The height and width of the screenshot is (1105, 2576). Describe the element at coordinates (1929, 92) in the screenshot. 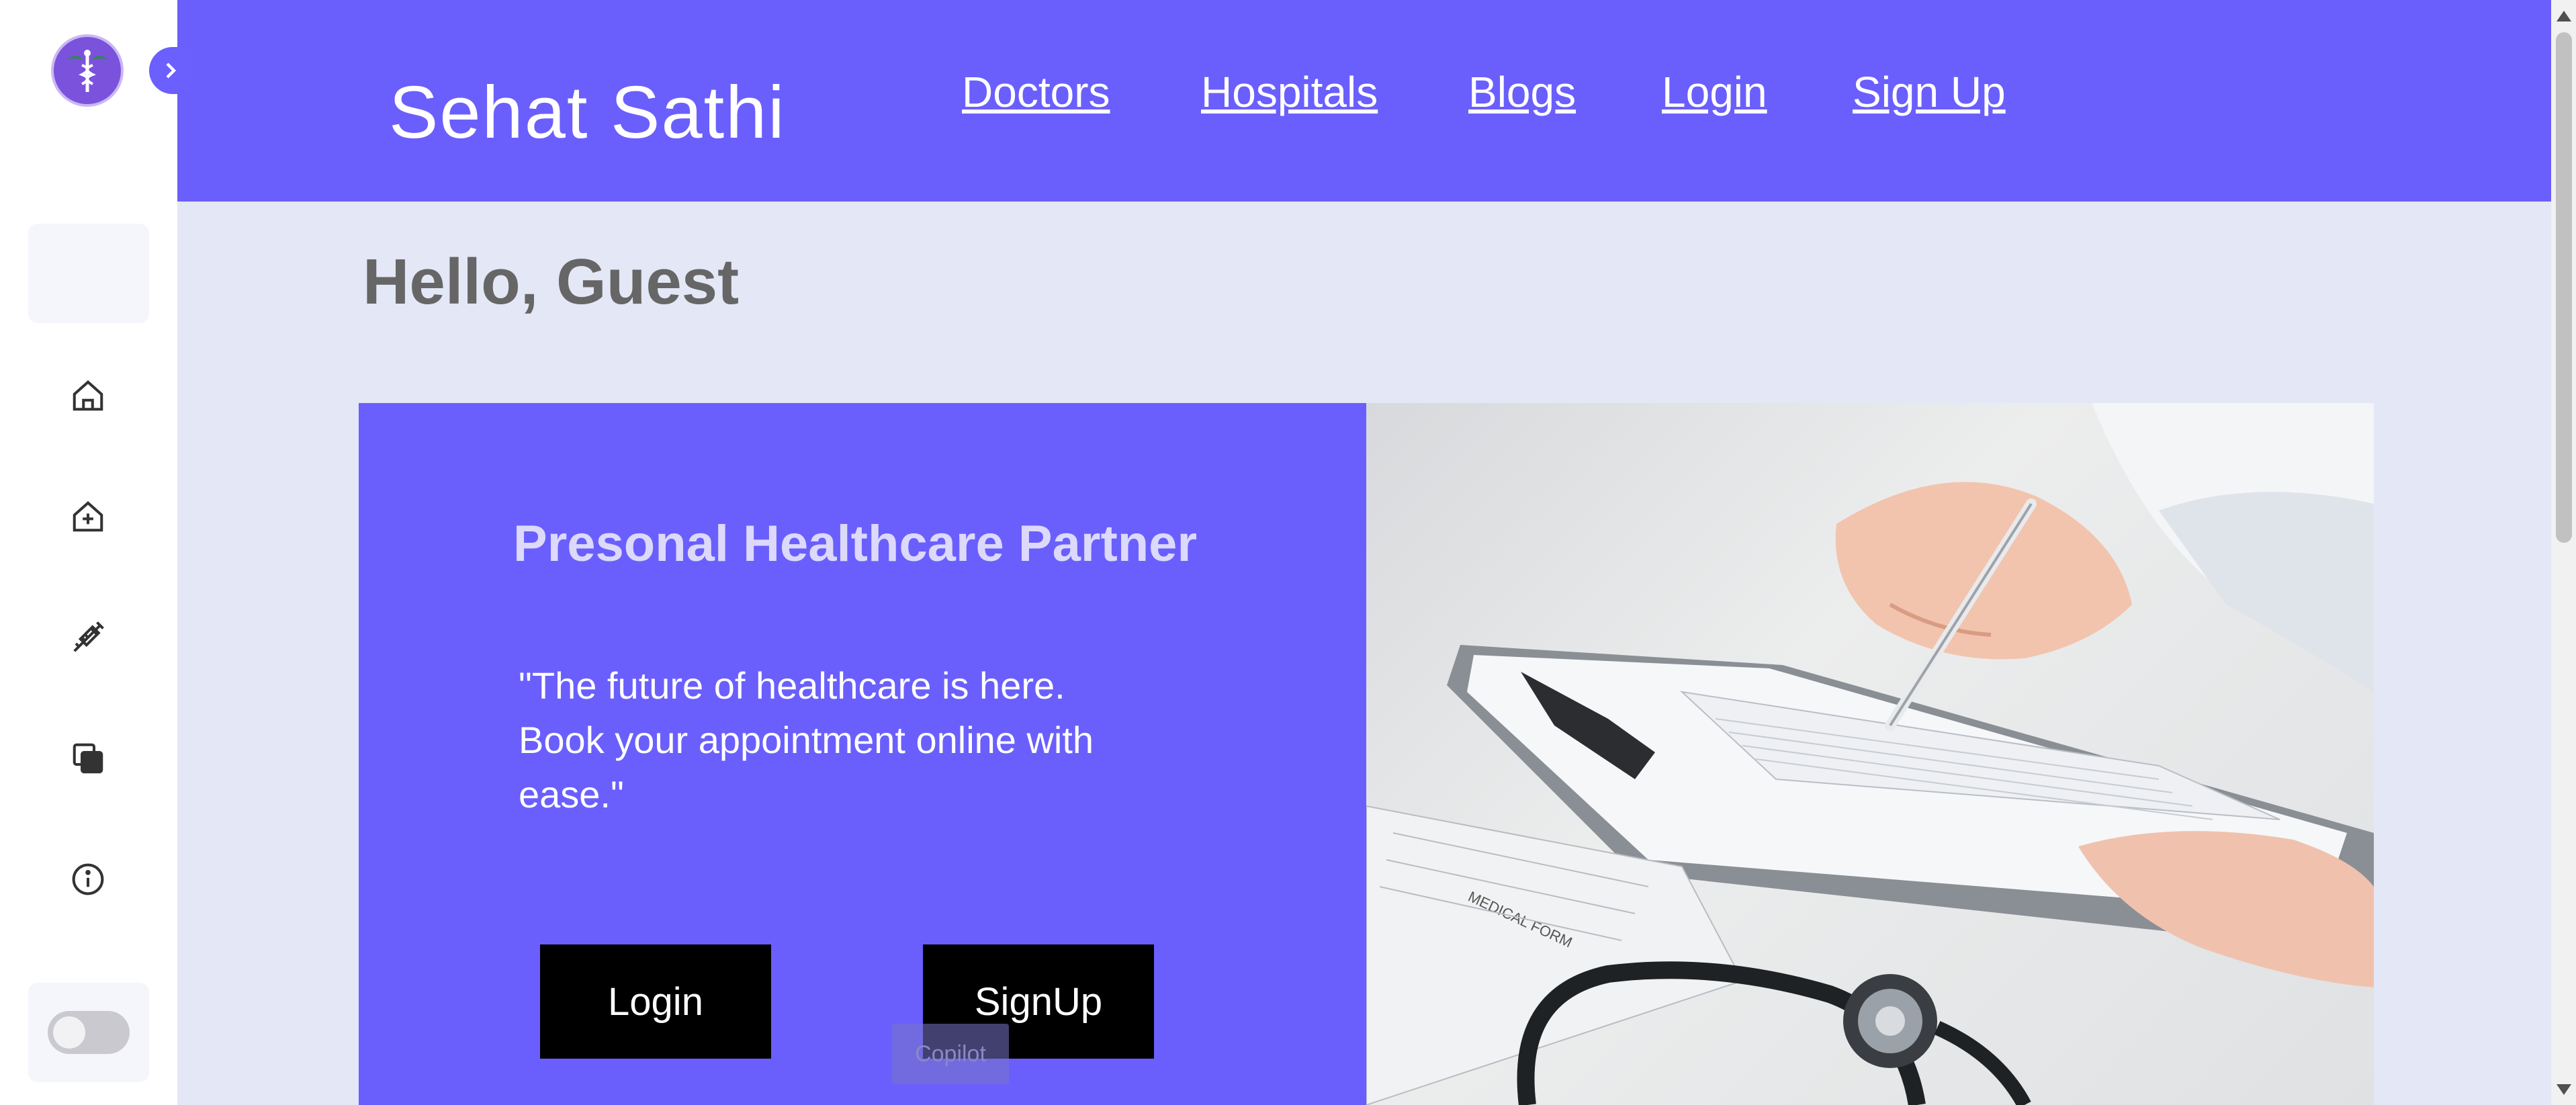

I see `nav-signup: Sign Up` at that location.